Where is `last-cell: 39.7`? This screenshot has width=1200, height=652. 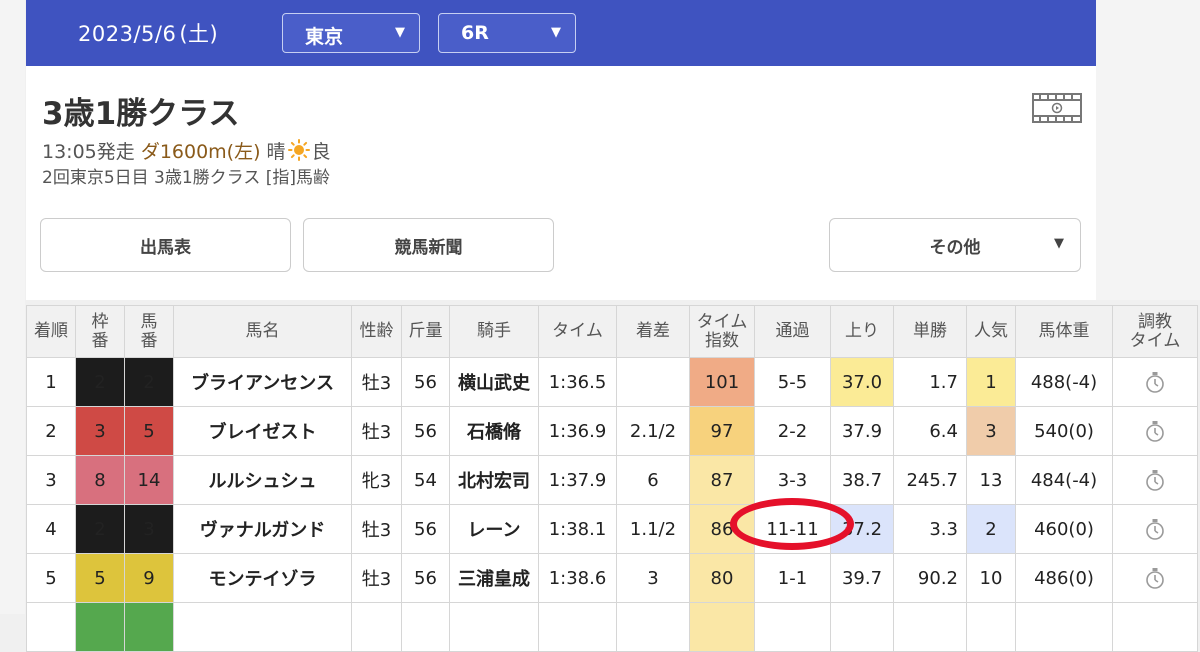 last-cell: 39.7 is located at coordinates (862, 578).